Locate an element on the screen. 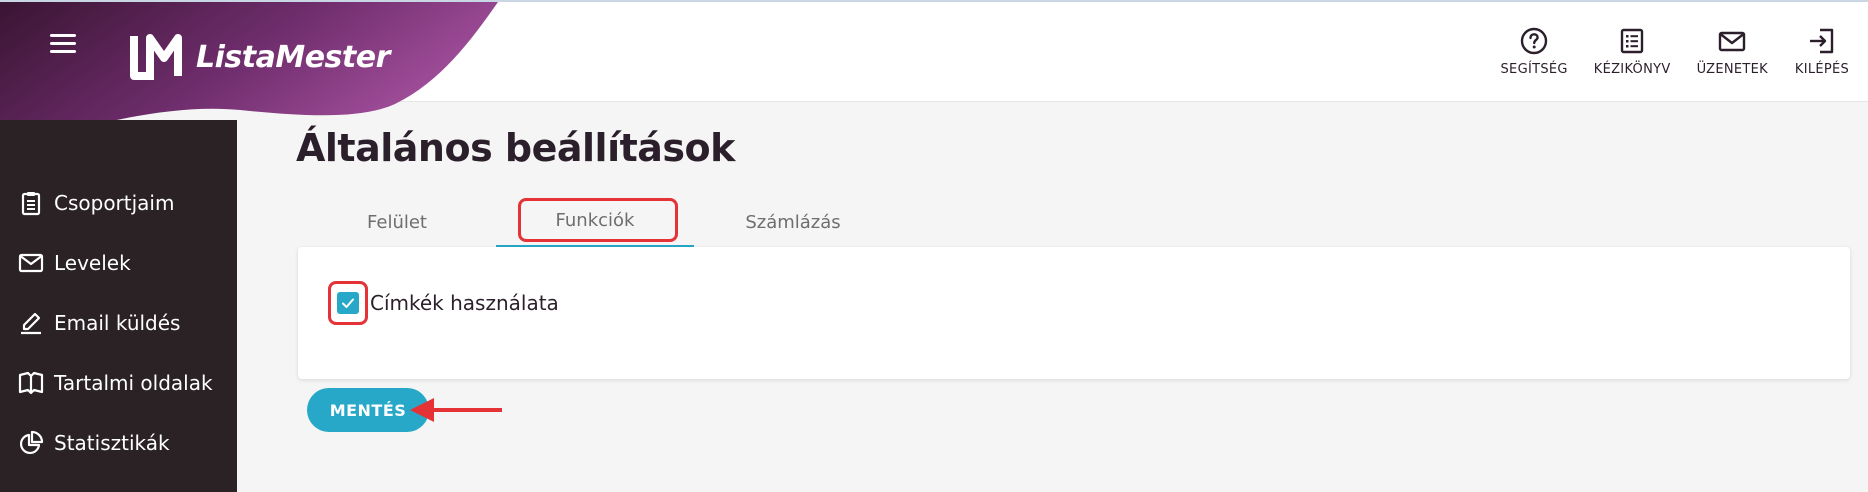 This screenshot has width=1868, height=492. sidebar-item-letters: Levelek is located at coordinates (74, 263).